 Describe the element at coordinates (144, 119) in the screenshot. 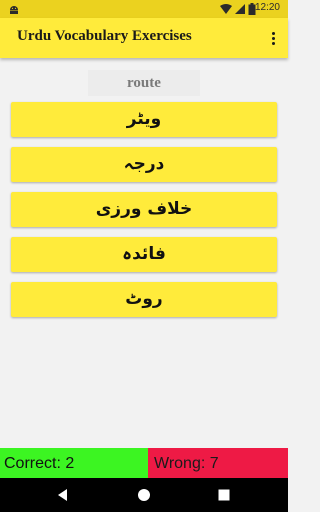

I see `answer-option-1: ویٹر` at that location.